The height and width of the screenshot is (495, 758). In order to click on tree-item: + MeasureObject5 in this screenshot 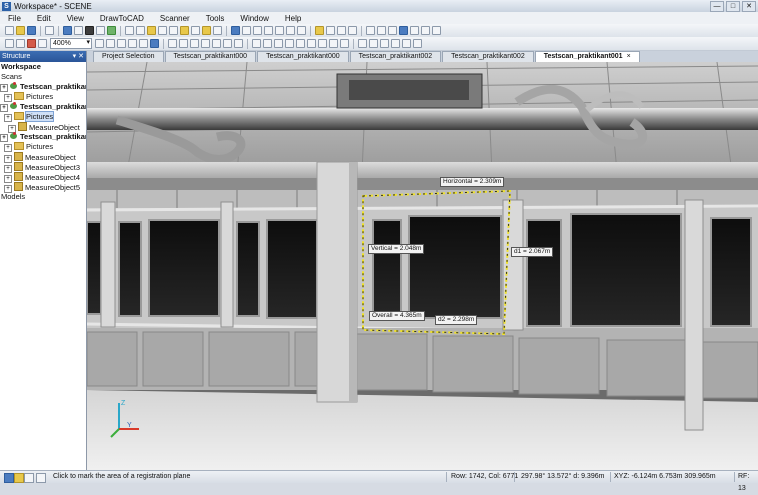, I will do `click(43, 187)`.